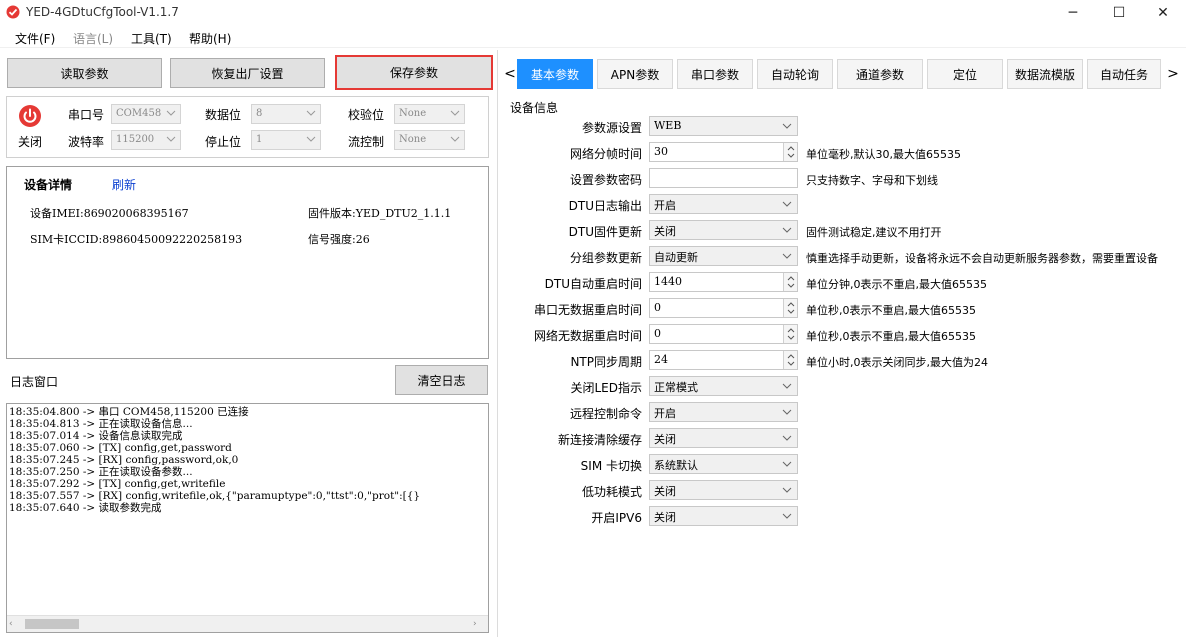  Describe the element at coordinates (874, 232) in the screenshot. I see `setting-note: 固件测试稳定,建议不用打开` at that location.